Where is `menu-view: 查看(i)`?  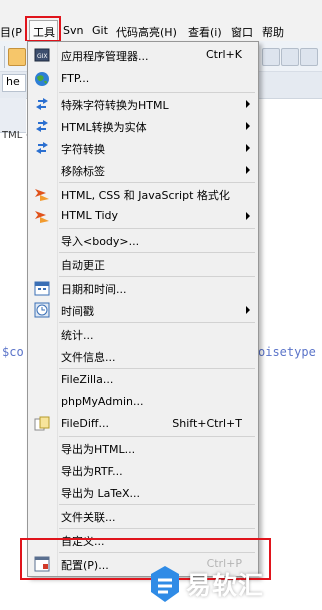
menu-view: 查看(i) is located at coordinates (205, 32).